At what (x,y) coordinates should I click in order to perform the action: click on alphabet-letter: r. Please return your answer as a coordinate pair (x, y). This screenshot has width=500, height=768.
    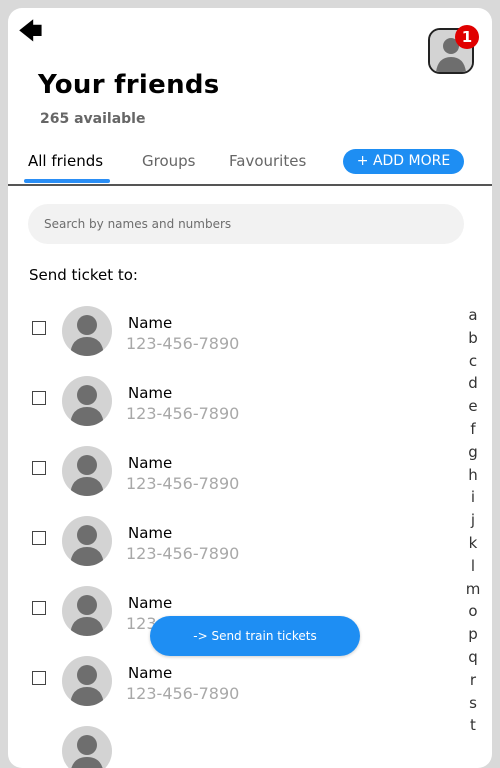
    Looking at the image, I should click on (473, 680).